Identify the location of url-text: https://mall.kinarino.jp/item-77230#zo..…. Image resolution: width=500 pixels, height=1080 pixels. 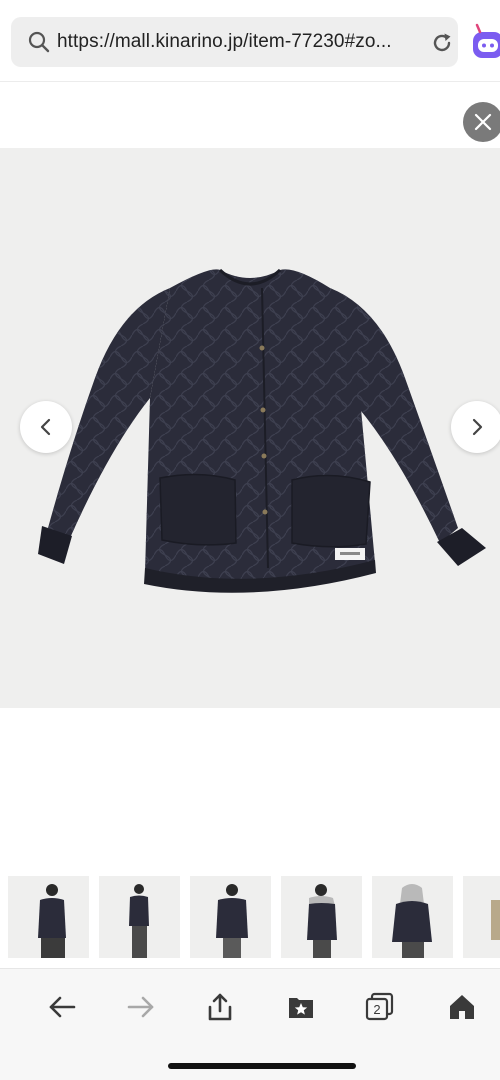
(224, 42).